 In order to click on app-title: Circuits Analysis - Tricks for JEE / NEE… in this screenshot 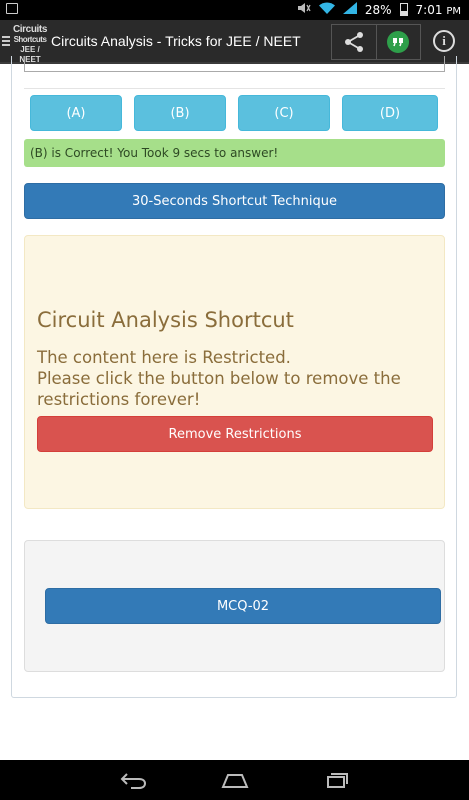, I will do `click(176, 41)`.